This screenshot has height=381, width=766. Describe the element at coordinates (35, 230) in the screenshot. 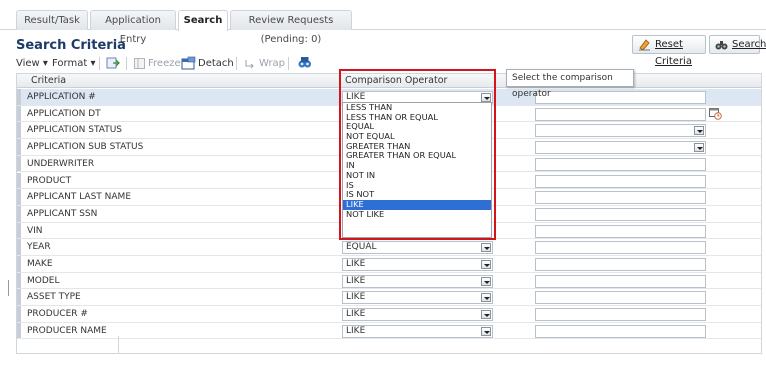

I see `criteria-label: VIN` at that location.